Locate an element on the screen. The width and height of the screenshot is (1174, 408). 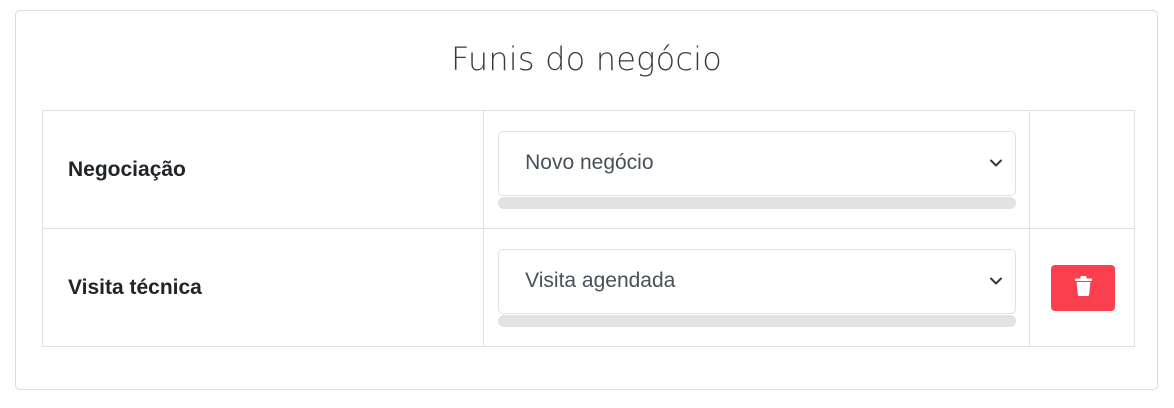
trash-icon is located at coordinates (1083, 287).